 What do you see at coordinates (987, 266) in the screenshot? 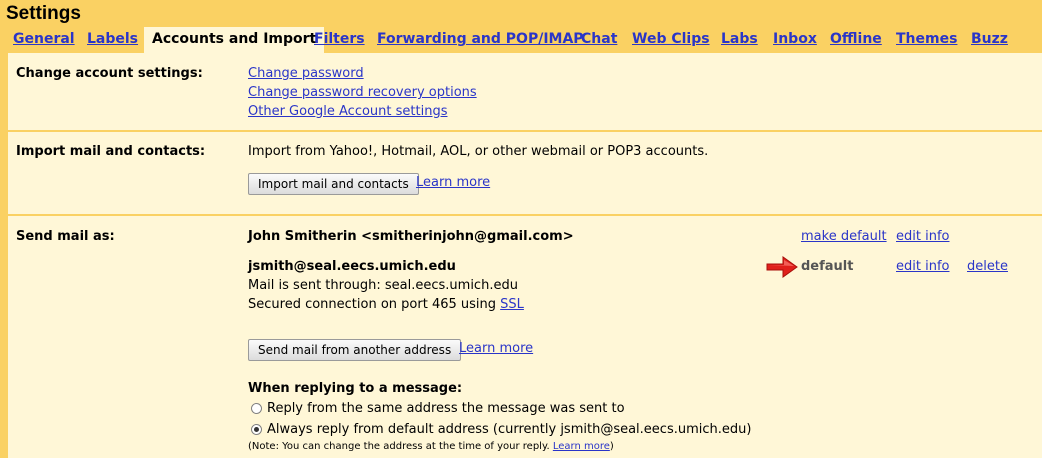
I see `delete-link: delete` at bounding box center [987, 266].